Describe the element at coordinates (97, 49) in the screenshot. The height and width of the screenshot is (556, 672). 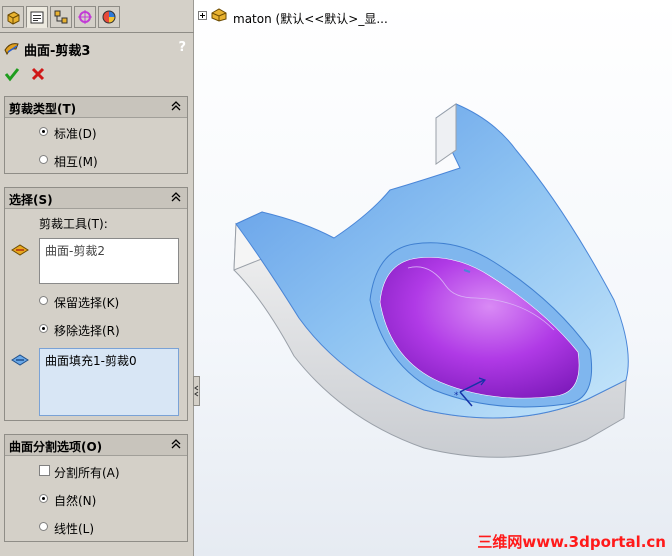
I see `property-manager-header: 曲面-剪裁3 ?` at that location.